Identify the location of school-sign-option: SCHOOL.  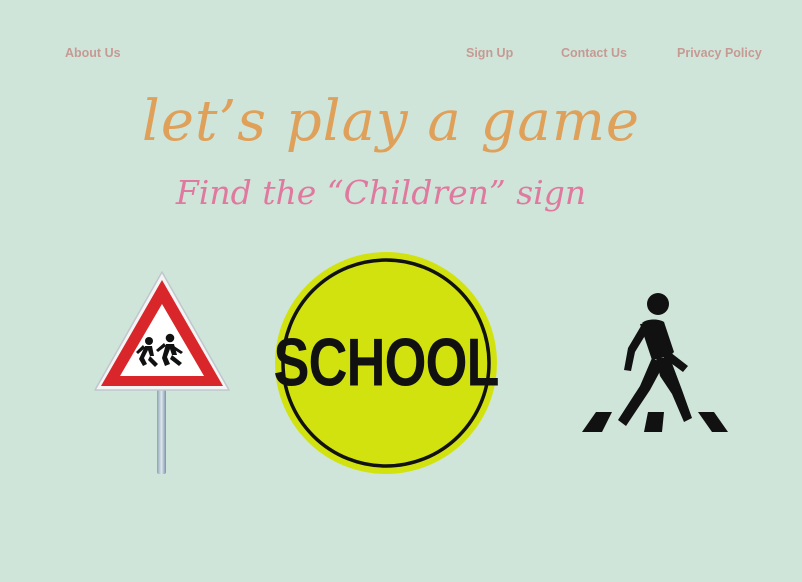
(386, 363).